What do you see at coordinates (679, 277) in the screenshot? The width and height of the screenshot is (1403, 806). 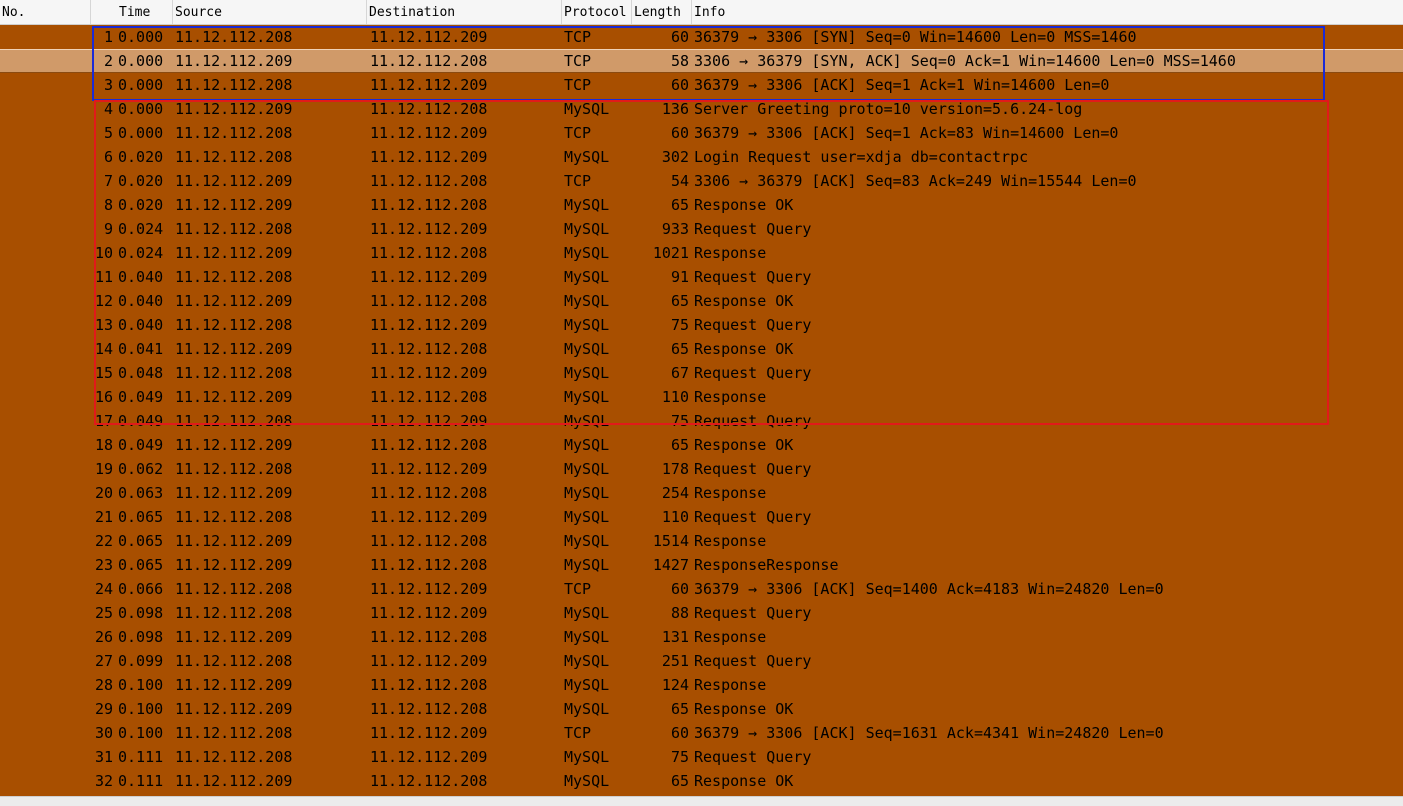 I see `packet-length: 91` at bounding box center [679, 277].